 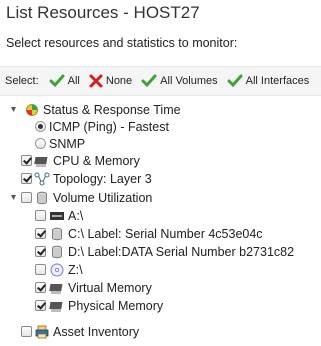 I want to click on physical-memory-label: Physical Memory, so click(x=116, y=305).